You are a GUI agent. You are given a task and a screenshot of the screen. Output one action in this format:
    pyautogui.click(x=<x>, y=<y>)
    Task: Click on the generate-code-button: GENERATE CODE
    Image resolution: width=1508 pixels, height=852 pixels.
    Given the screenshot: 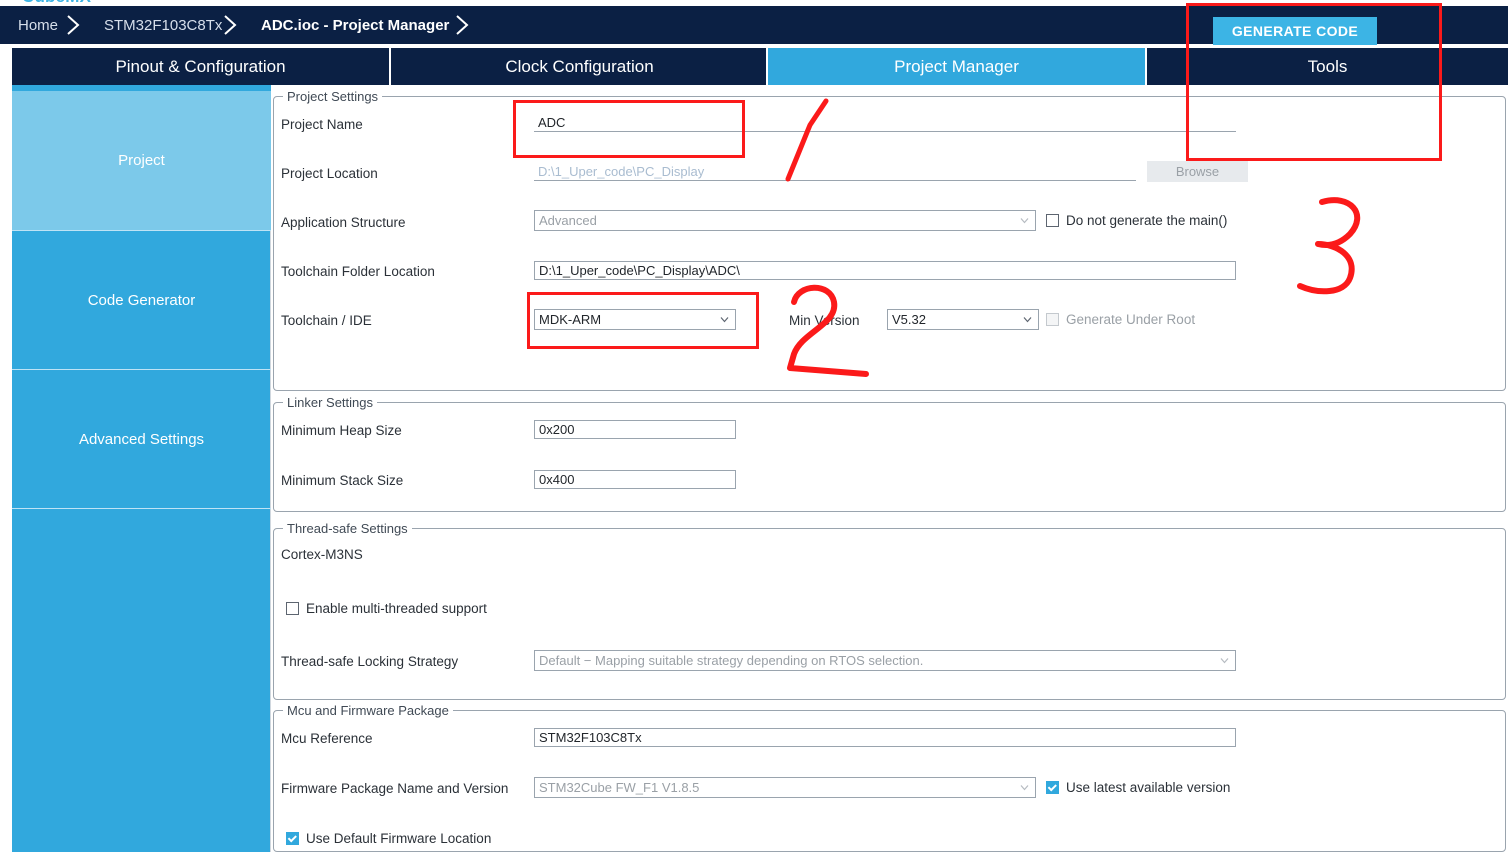 What is the action you would take?
    pyautogui.click(x=1295, y=31)
    